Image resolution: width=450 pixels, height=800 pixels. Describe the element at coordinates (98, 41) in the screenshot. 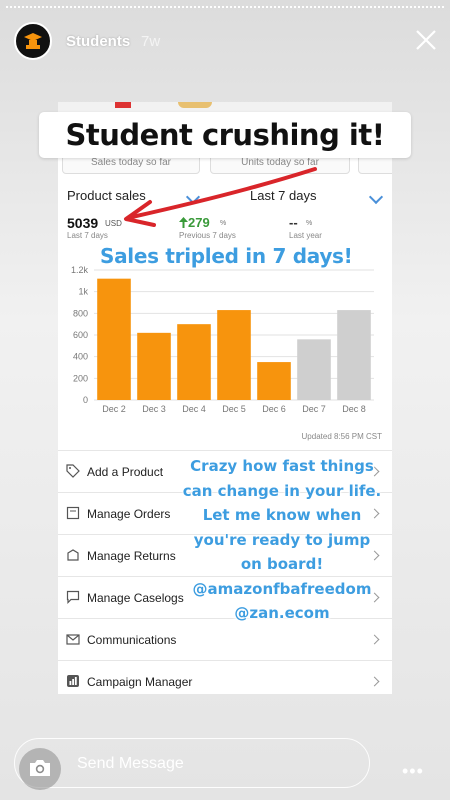

I see `story-username: Students` at that location.